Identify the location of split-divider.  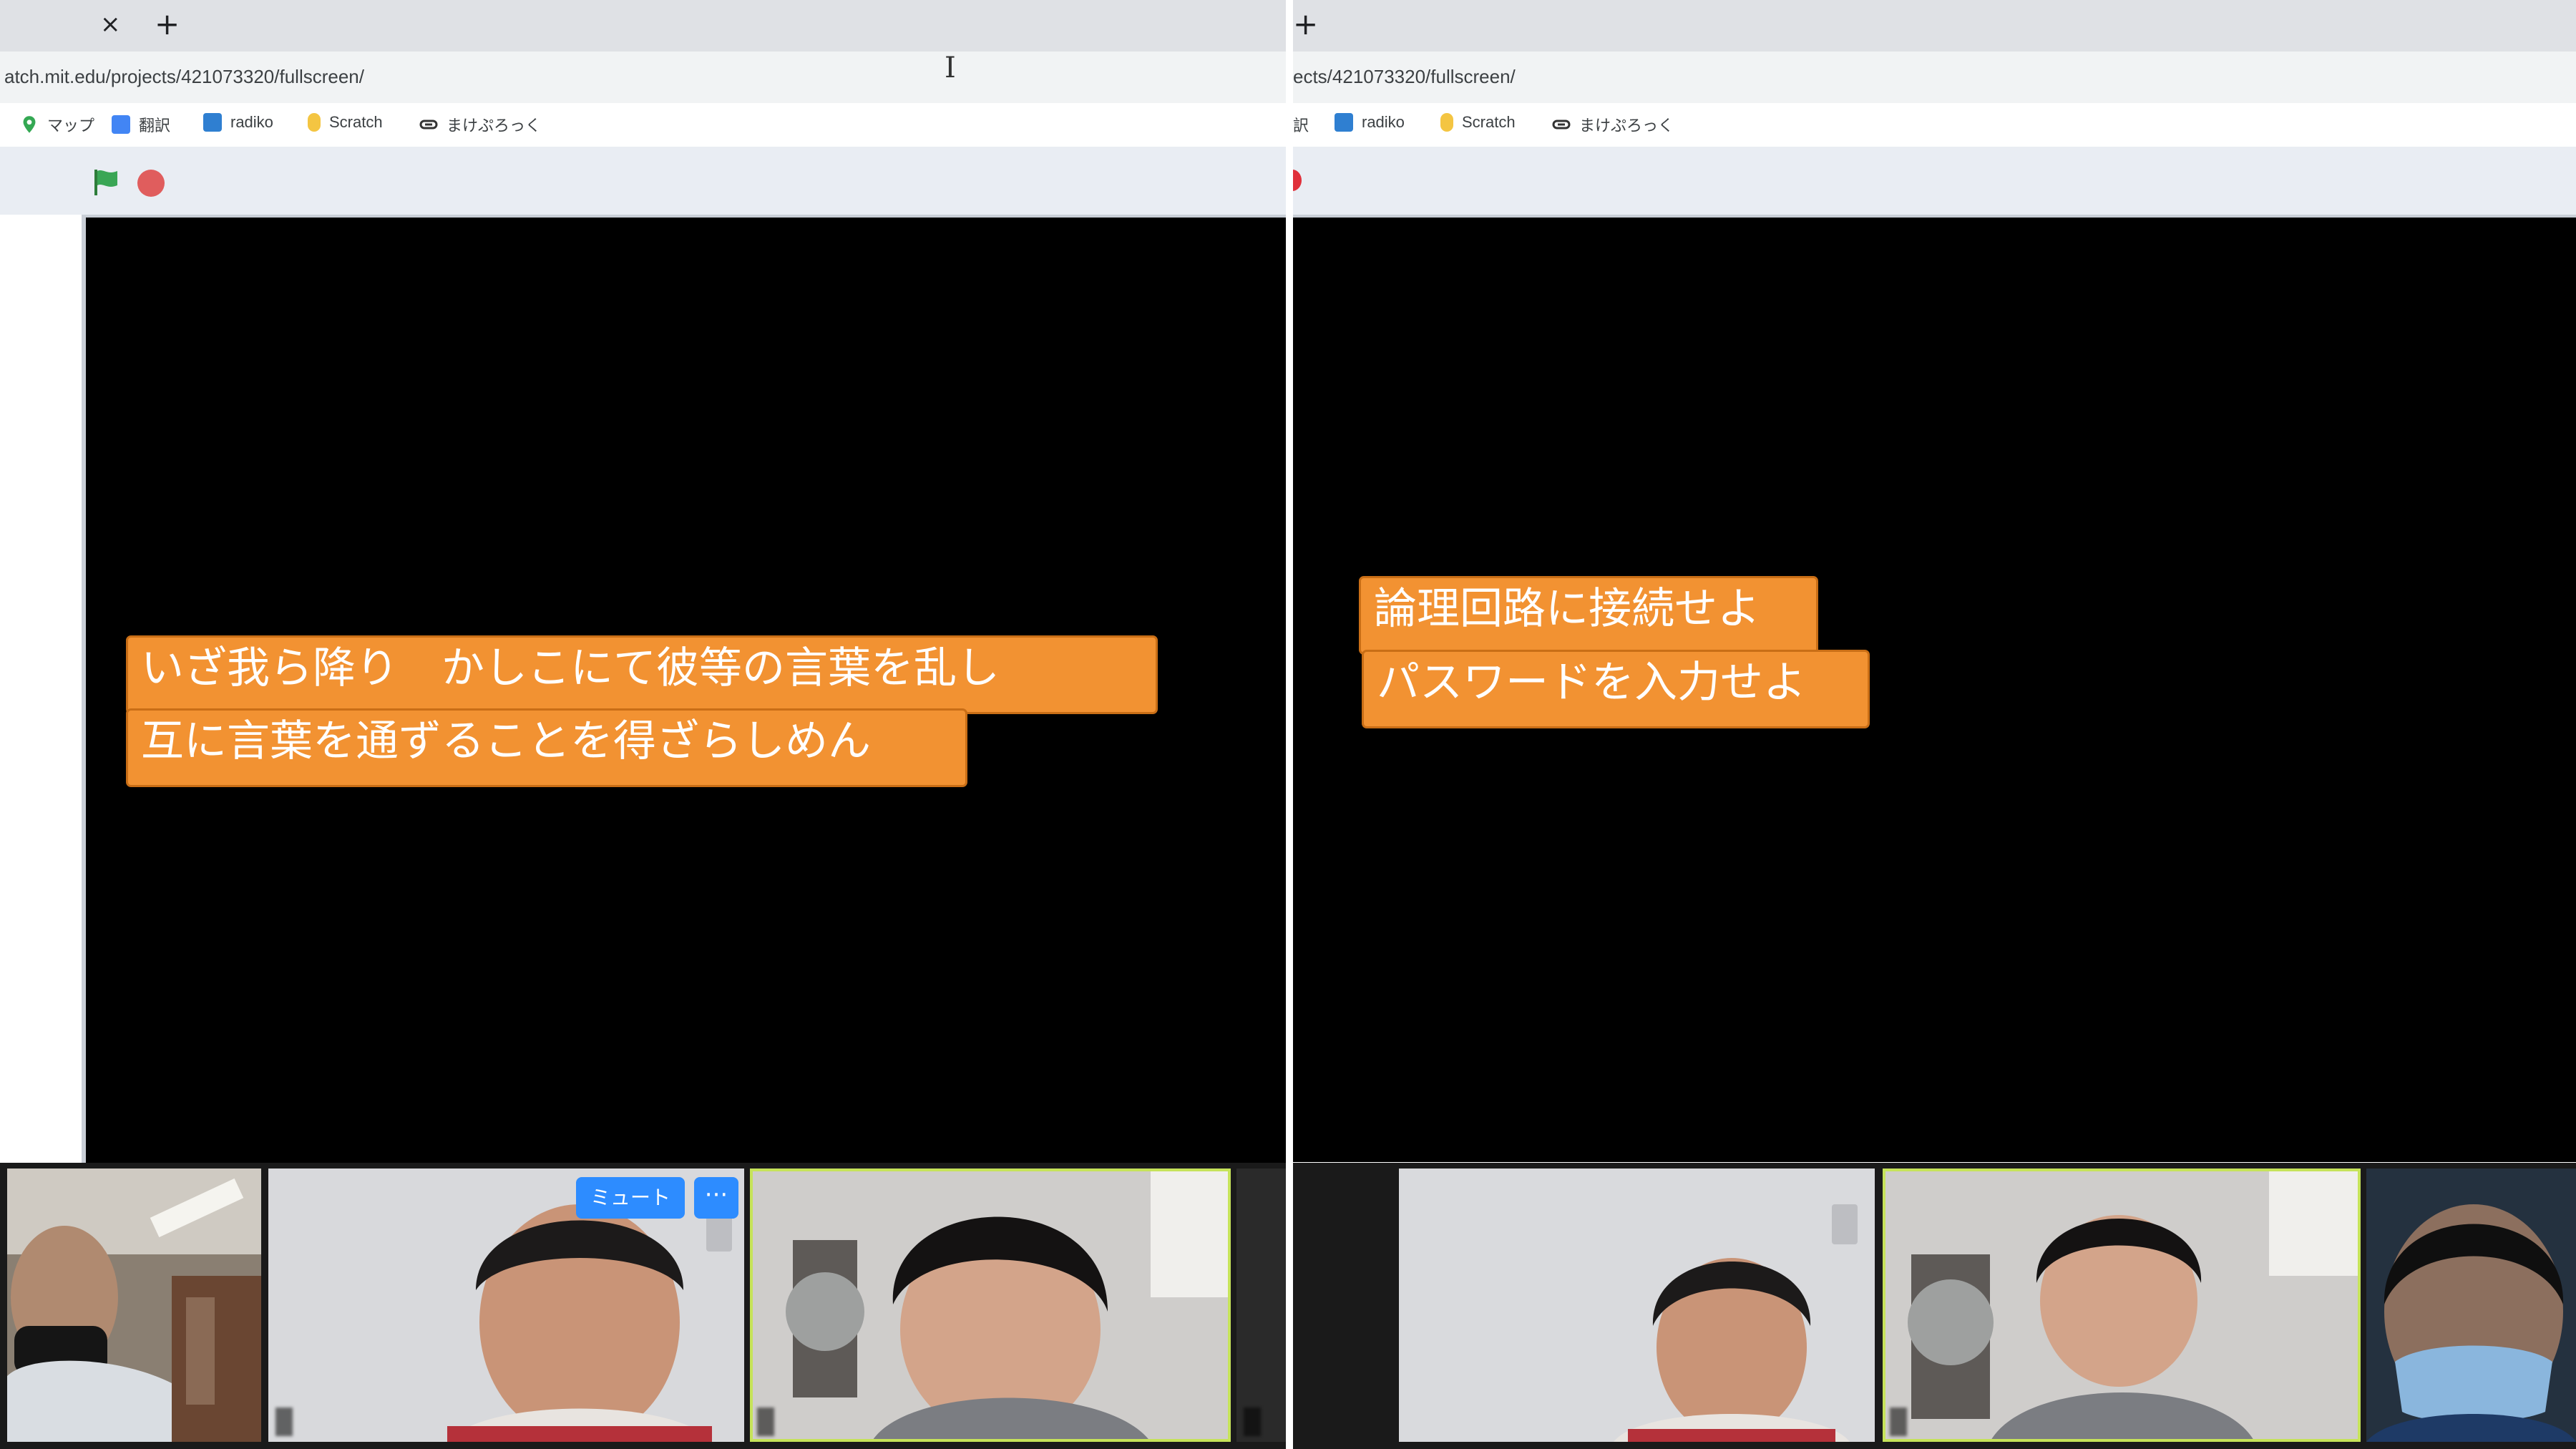
(1289, 724).